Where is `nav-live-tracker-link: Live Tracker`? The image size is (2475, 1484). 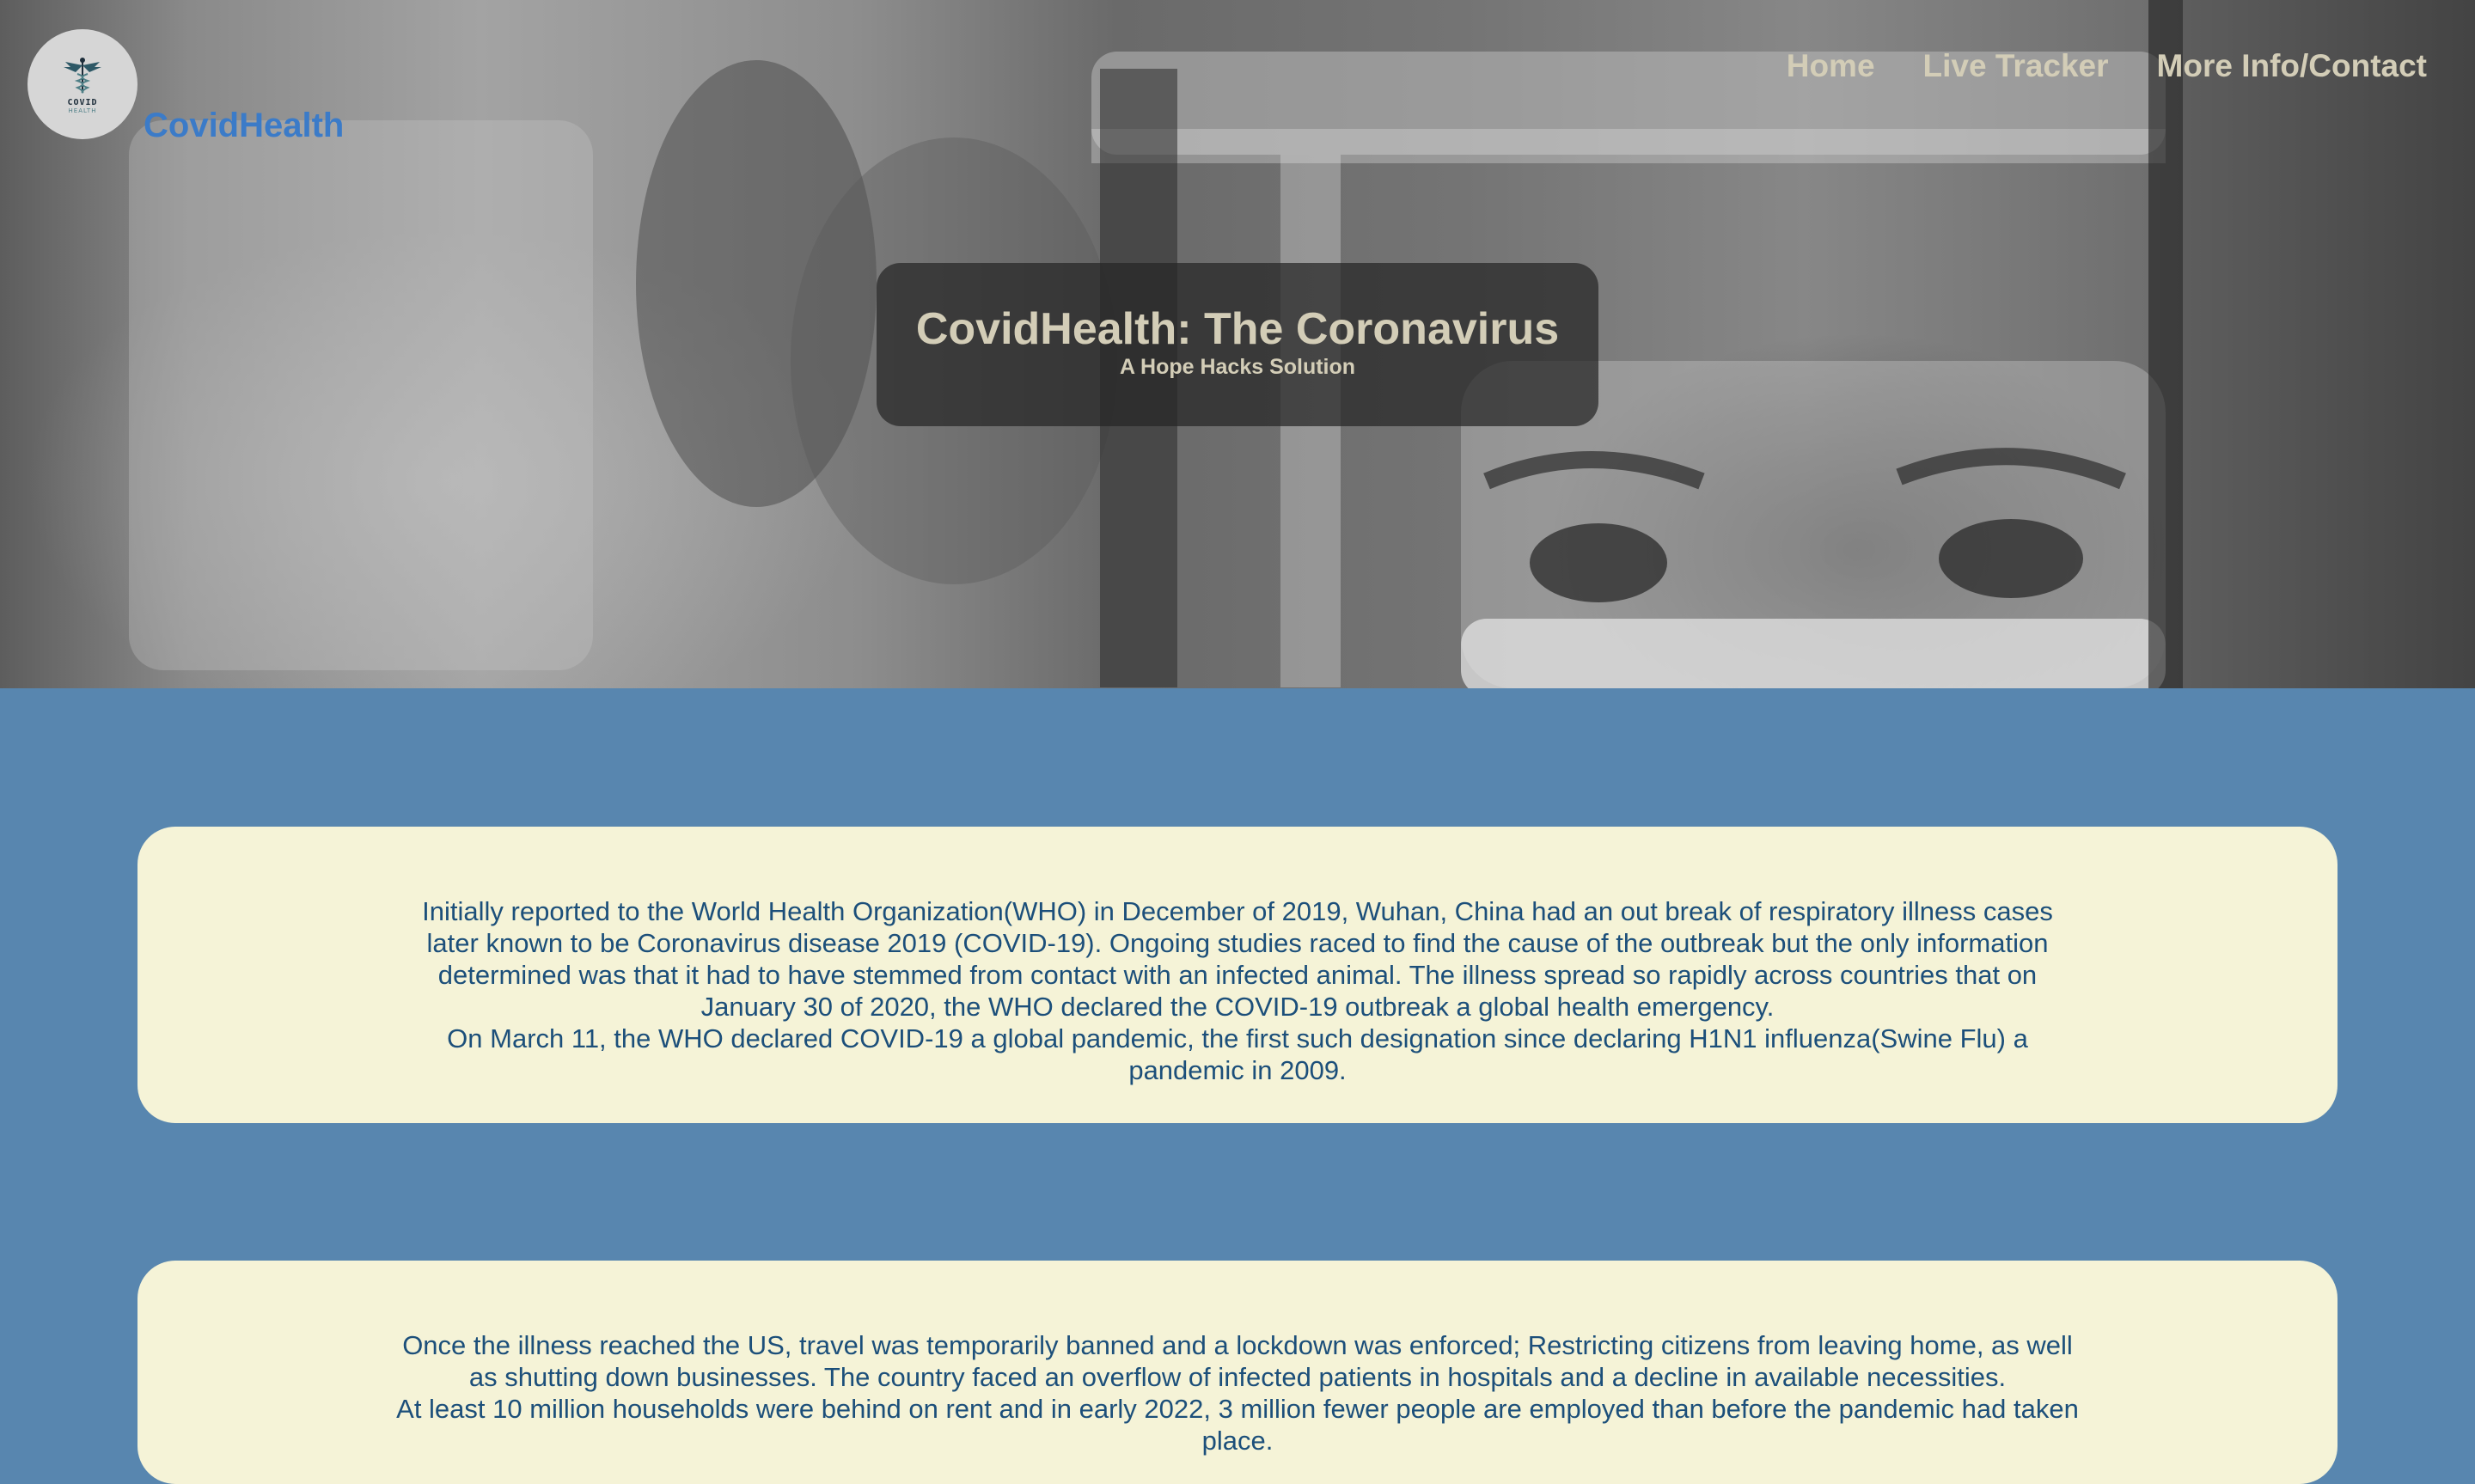
nav-live-tracker-link: Live Tracker is located at coordinates (2016, 66).